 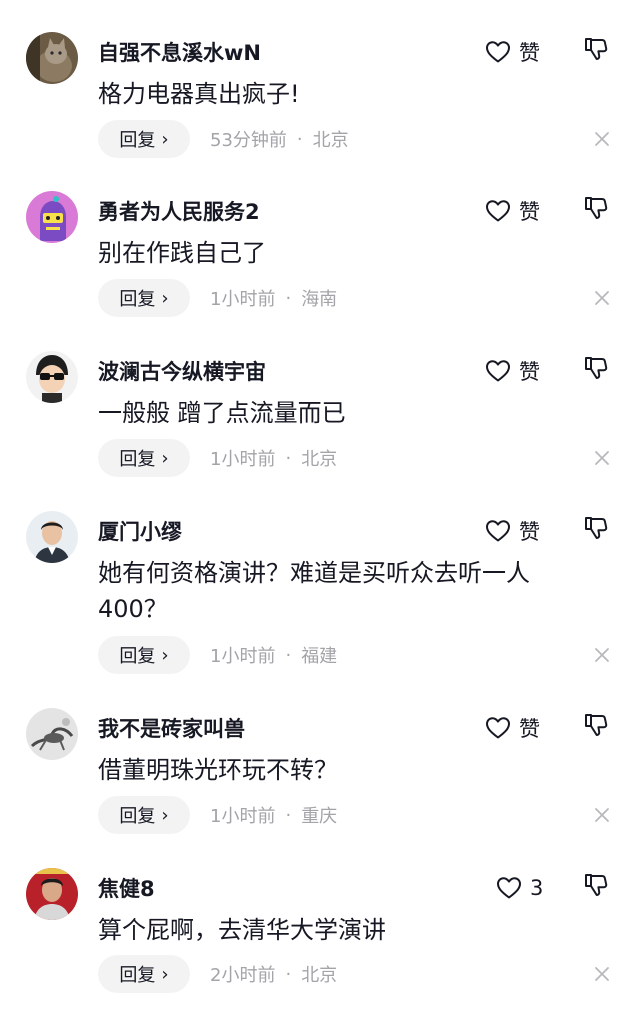 What do you see at coordinates (319, 299) in the screenshot?
I see `location: 海南` at bounding box center [319, 299].